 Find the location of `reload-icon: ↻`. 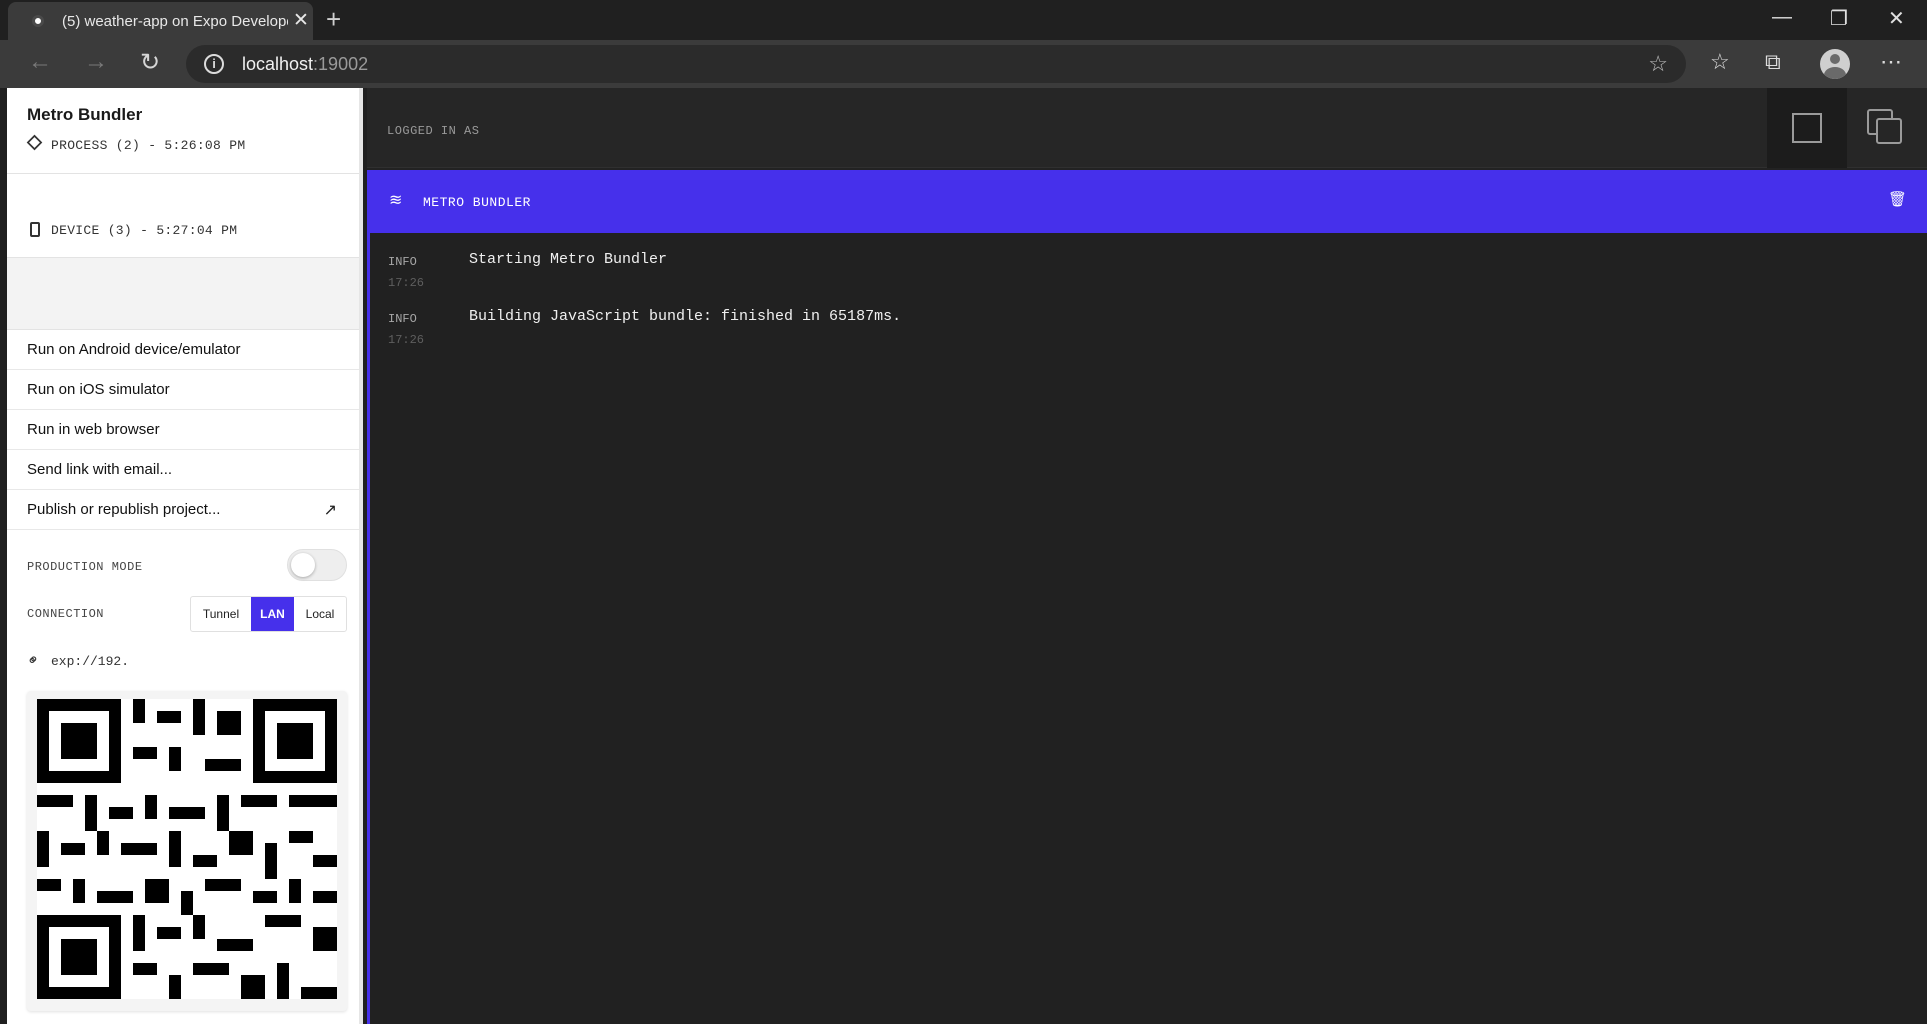

reload-icon: ↻ is located at coordinates (150, 62).